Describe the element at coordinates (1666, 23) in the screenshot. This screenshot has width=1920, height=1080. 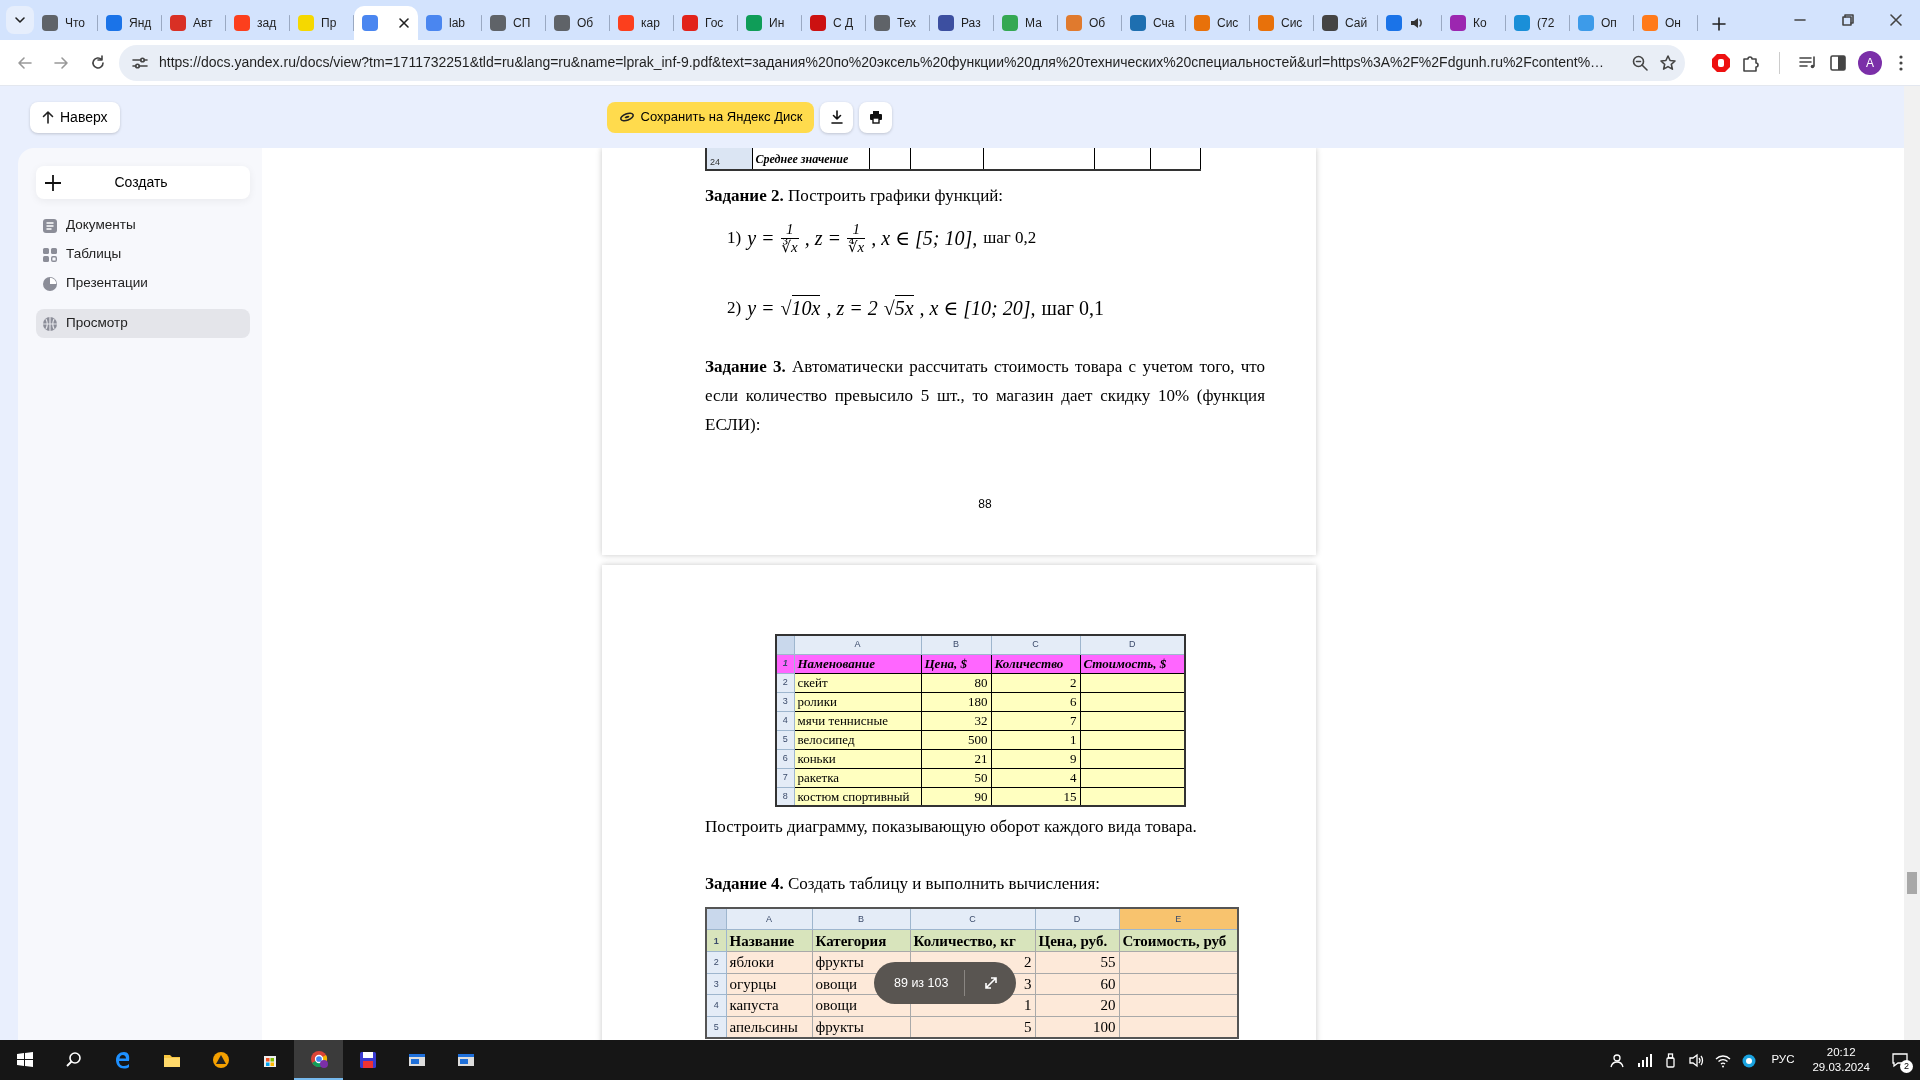
I see `browser-tab: Он` at that location.